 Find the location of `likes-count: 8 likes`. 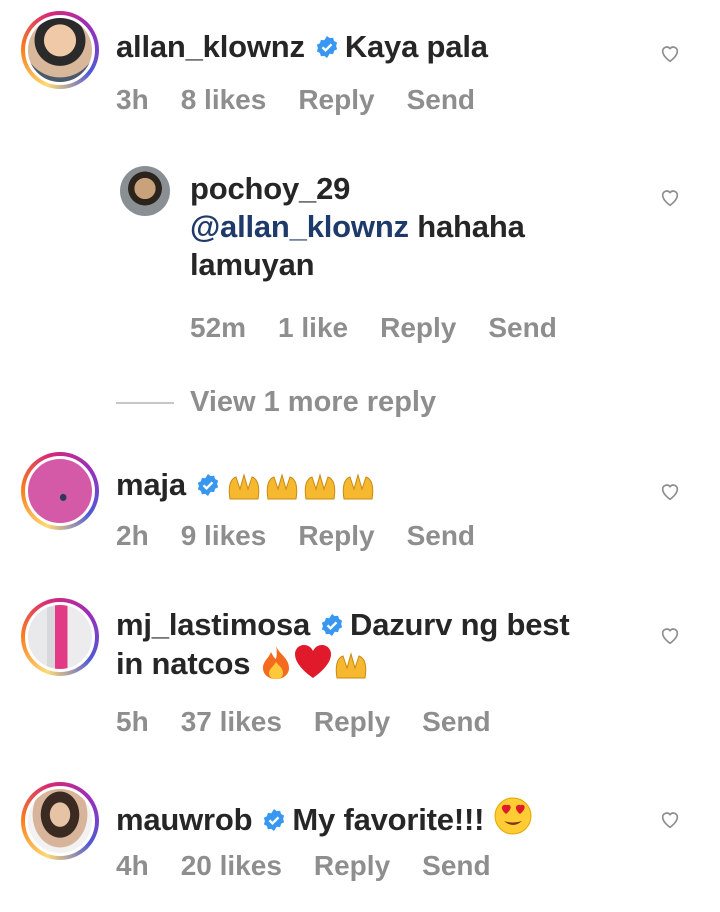

likes-count: 8 likes is located at coordinates (224, 100).